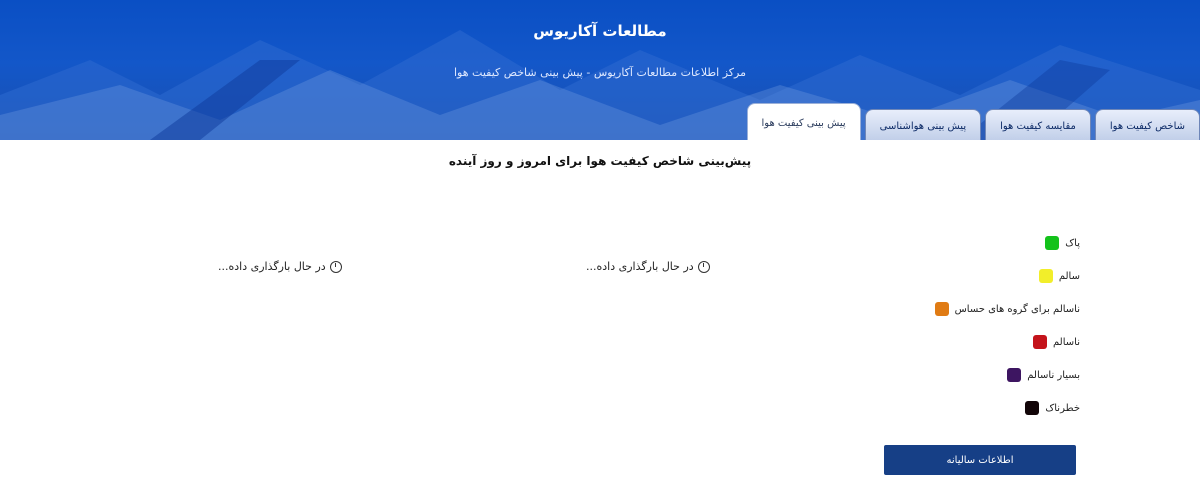 The height and width of the screenshot is (480, 1200). What do you see at coordinates (1062, 408) in the screenshot?
I see `legend-label: خطرناک` at bounding box center [1062, 408].